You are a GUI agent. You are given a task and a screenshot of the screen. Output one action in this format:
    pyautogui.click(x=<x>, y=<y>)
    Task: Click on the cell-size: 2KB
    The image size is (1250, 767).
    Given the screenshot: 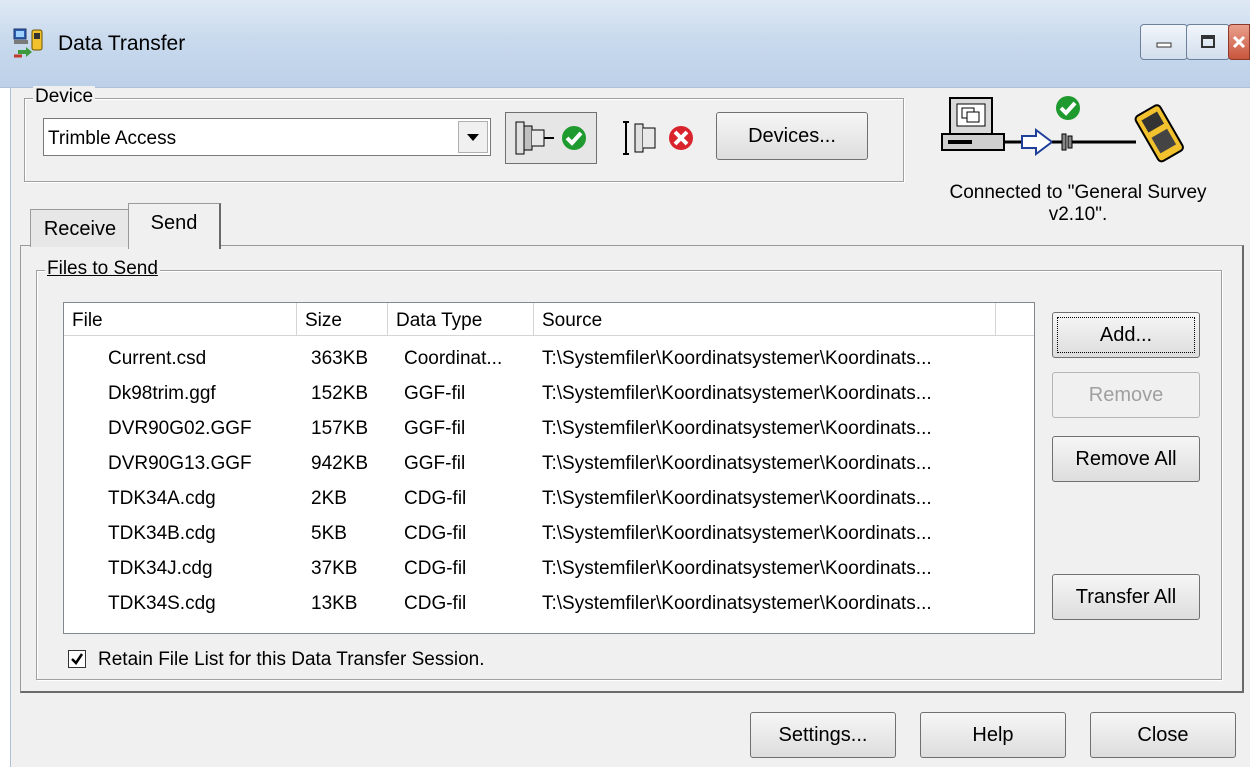 What is the action you would take?
    pyautogui.click(x=329, y=498)
    